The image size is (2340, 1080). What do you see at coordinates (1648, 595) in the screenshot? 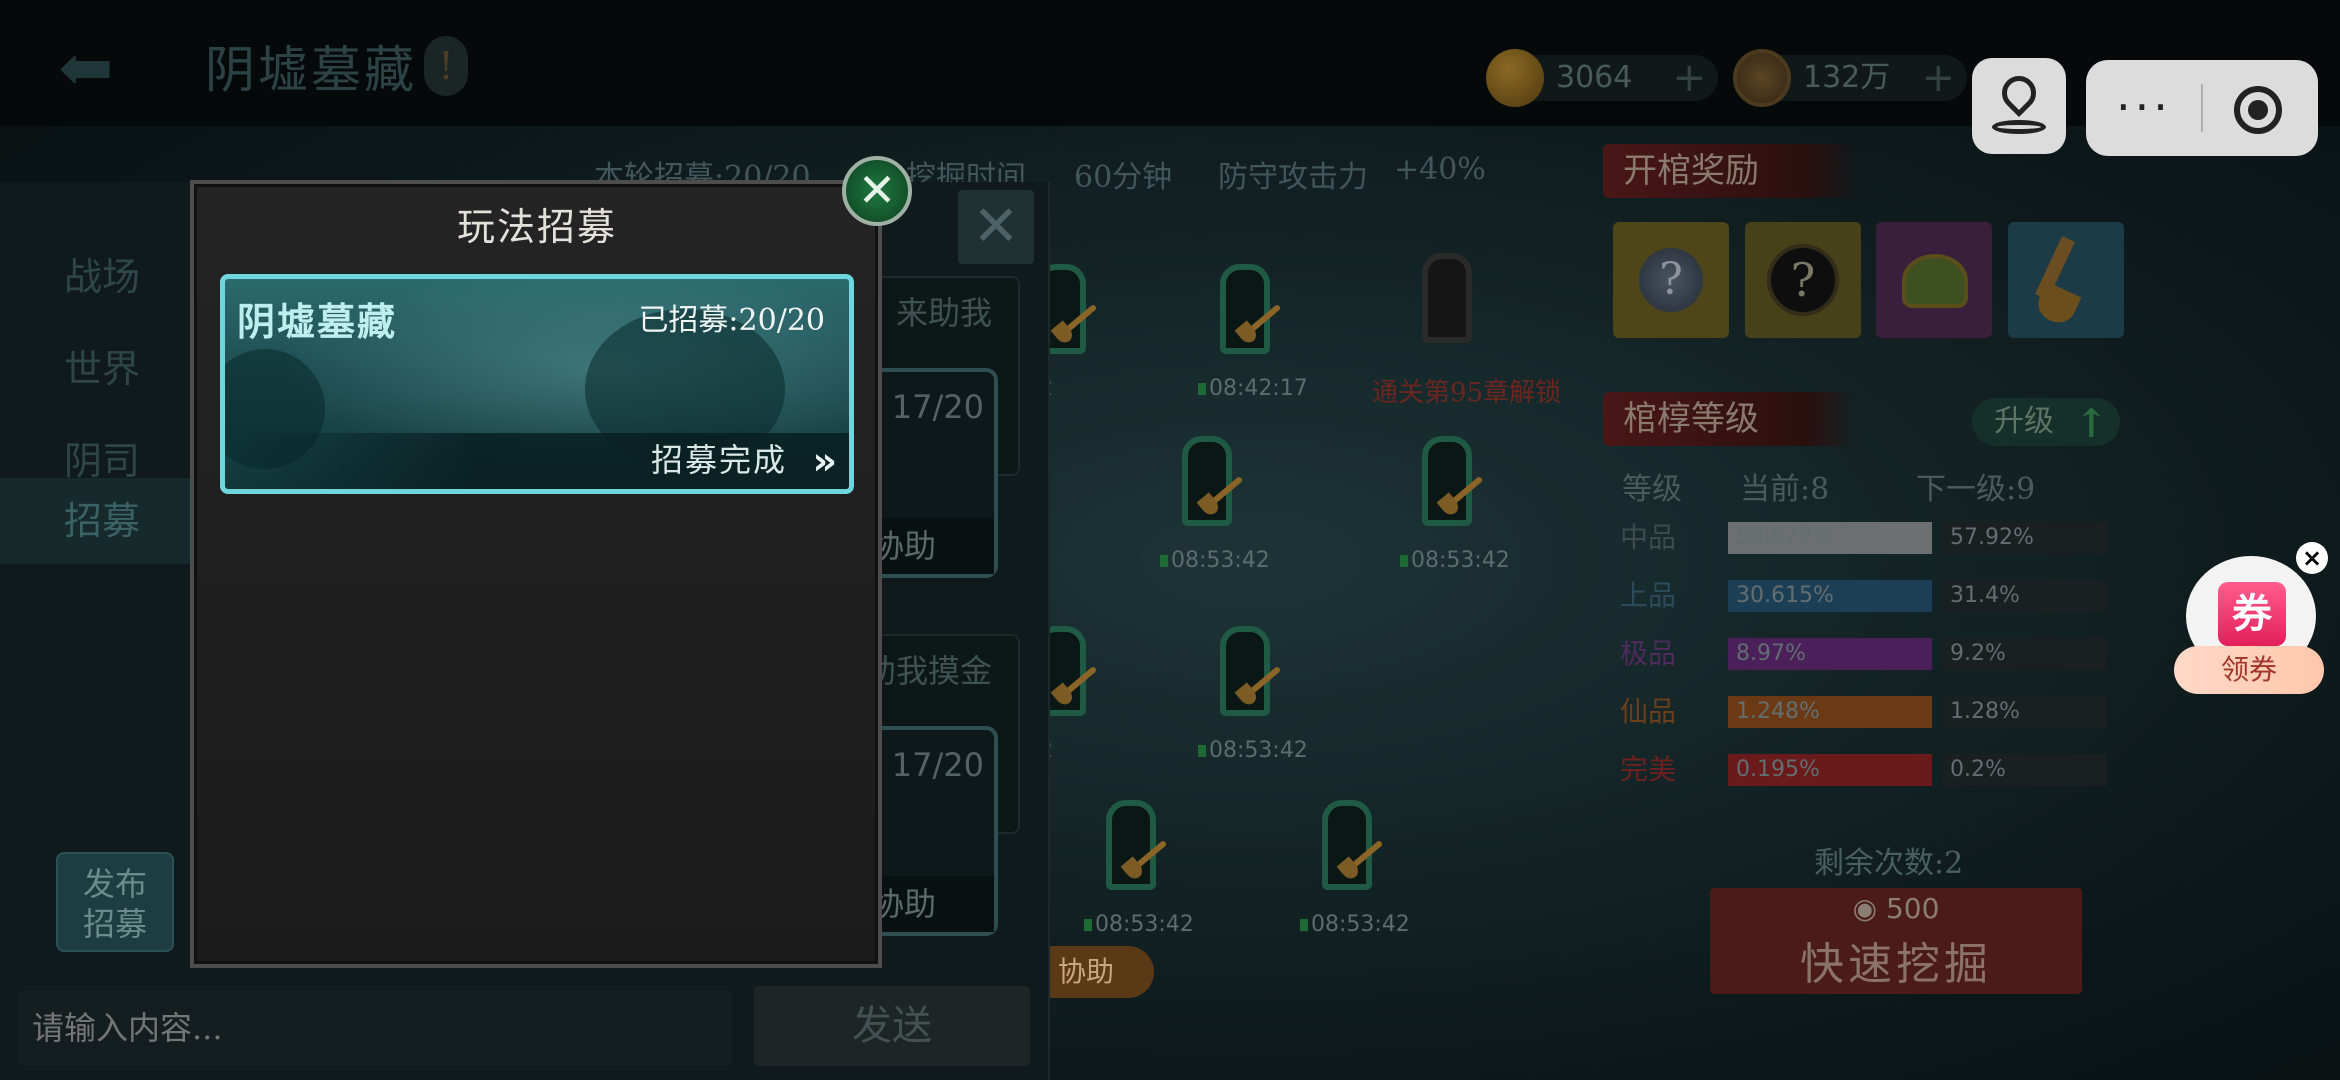
I see `quality-name: 上品` at bounding box center [1648, 595].